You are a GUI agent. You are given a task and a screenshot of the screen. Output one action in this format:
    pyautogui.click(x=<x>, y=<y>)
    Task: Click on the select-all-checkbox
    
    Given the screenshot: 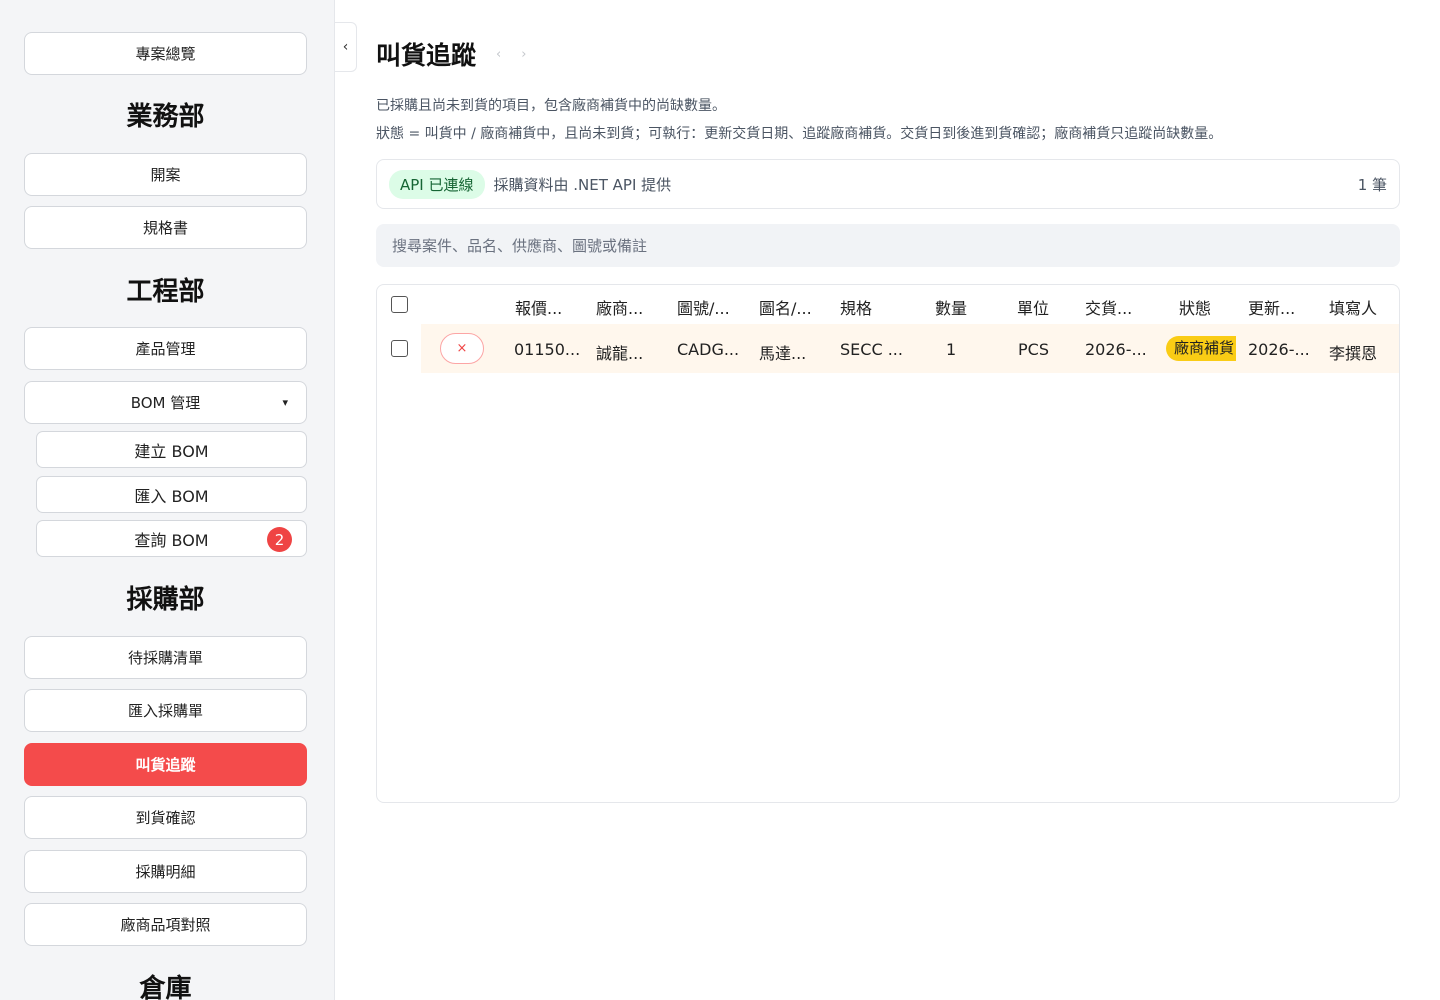 What is the action you would take?
    pyautogui.click(x=399, y=304)
    